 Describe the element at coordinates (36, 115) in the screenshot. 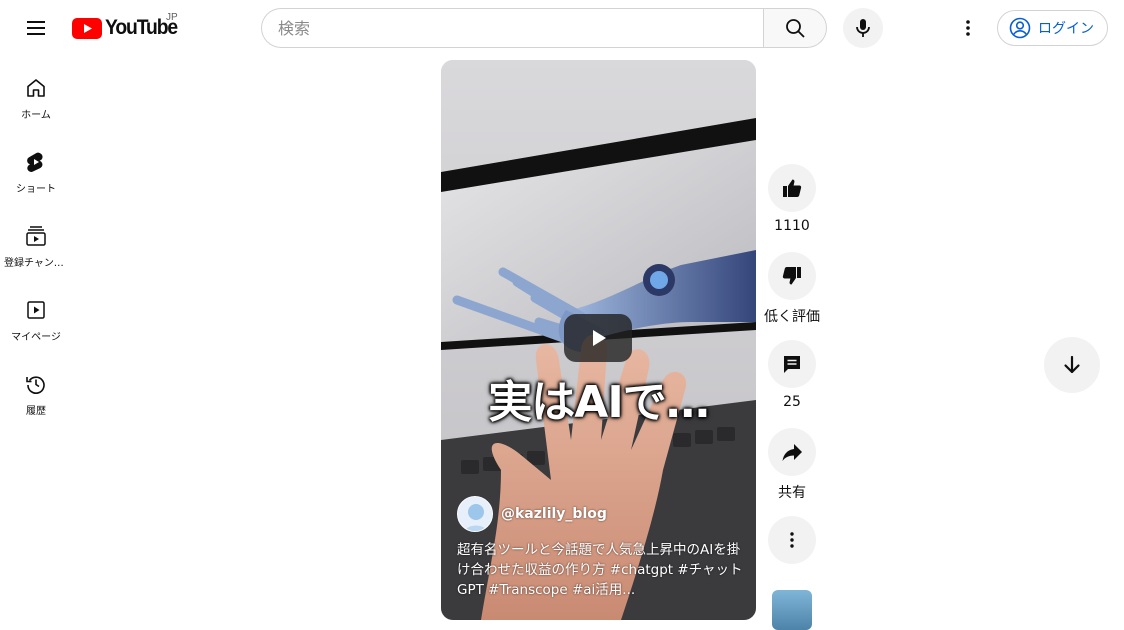

I see `sidebar-item-label: ホーム` at that location.